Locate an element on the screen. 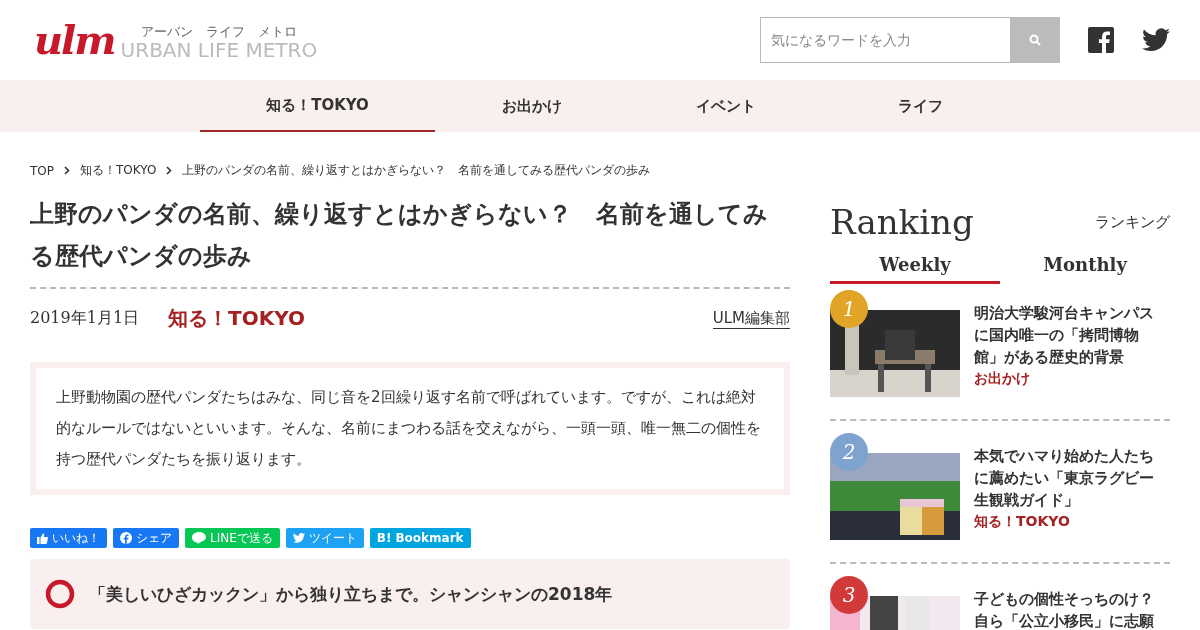 The width and height of the screenshot is (1200, 630). ranking-subtitle: ランキング is located at coordinates (1132, 222).